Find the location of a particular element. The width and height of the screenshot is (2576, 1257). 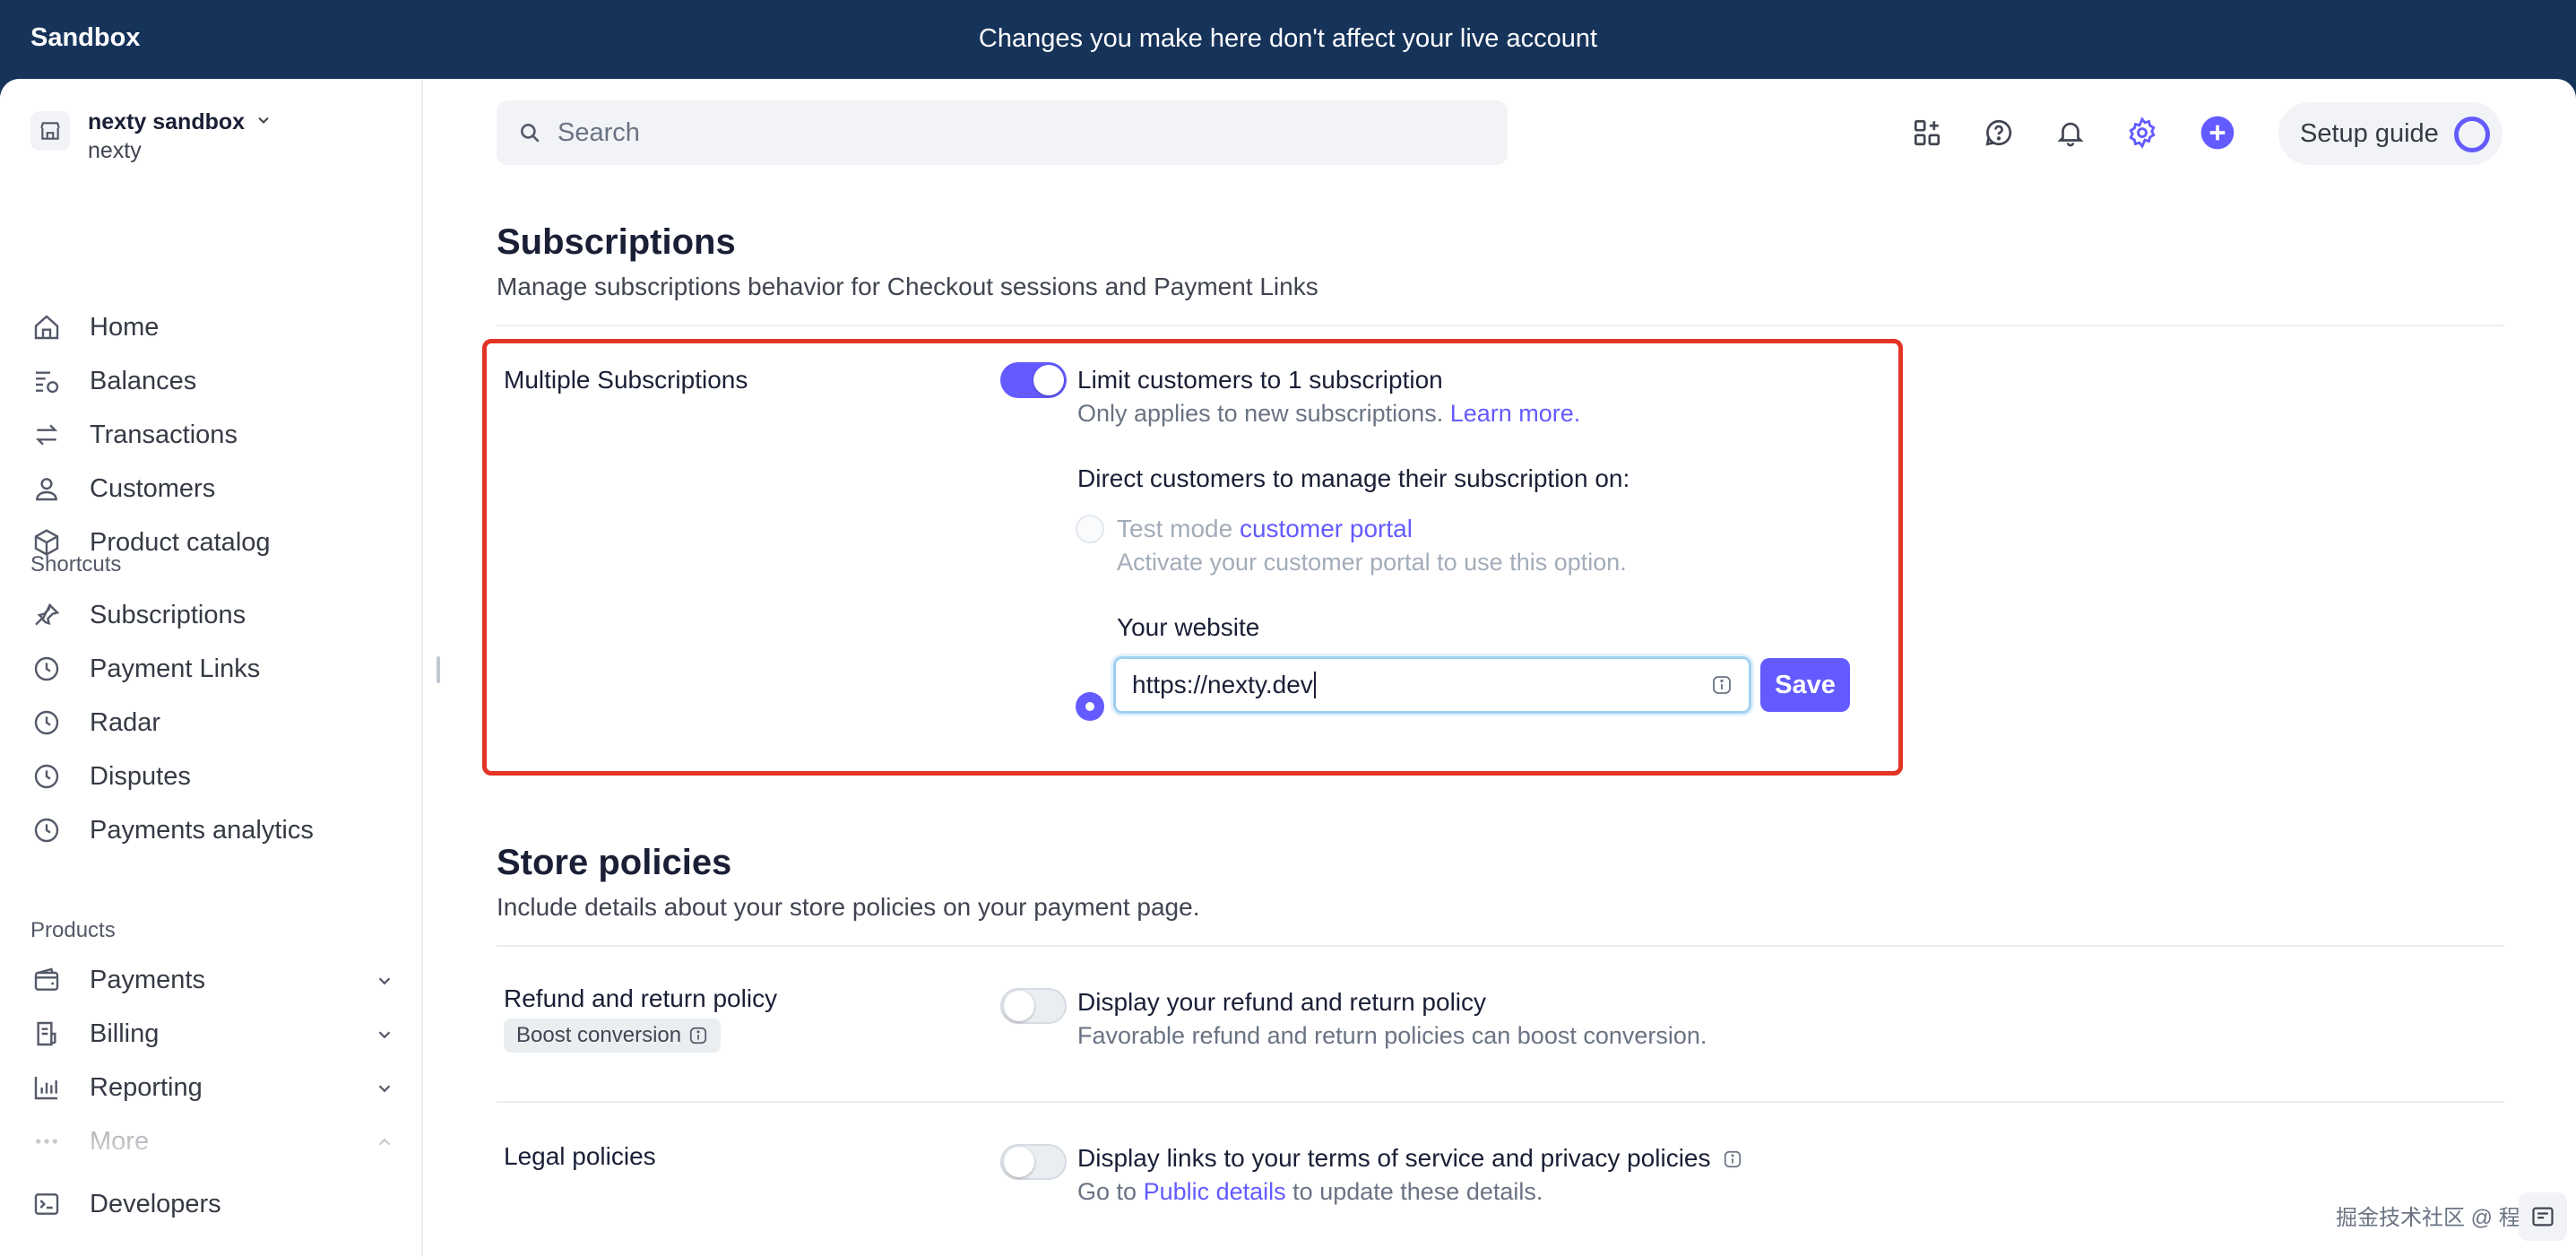

products-heading: Products is located at coordinates (73, 930).